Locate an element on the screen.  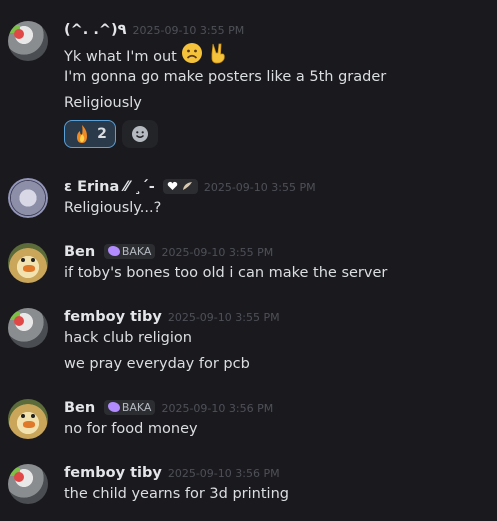
victory-hand-icon is located at coordinates (218, 53).